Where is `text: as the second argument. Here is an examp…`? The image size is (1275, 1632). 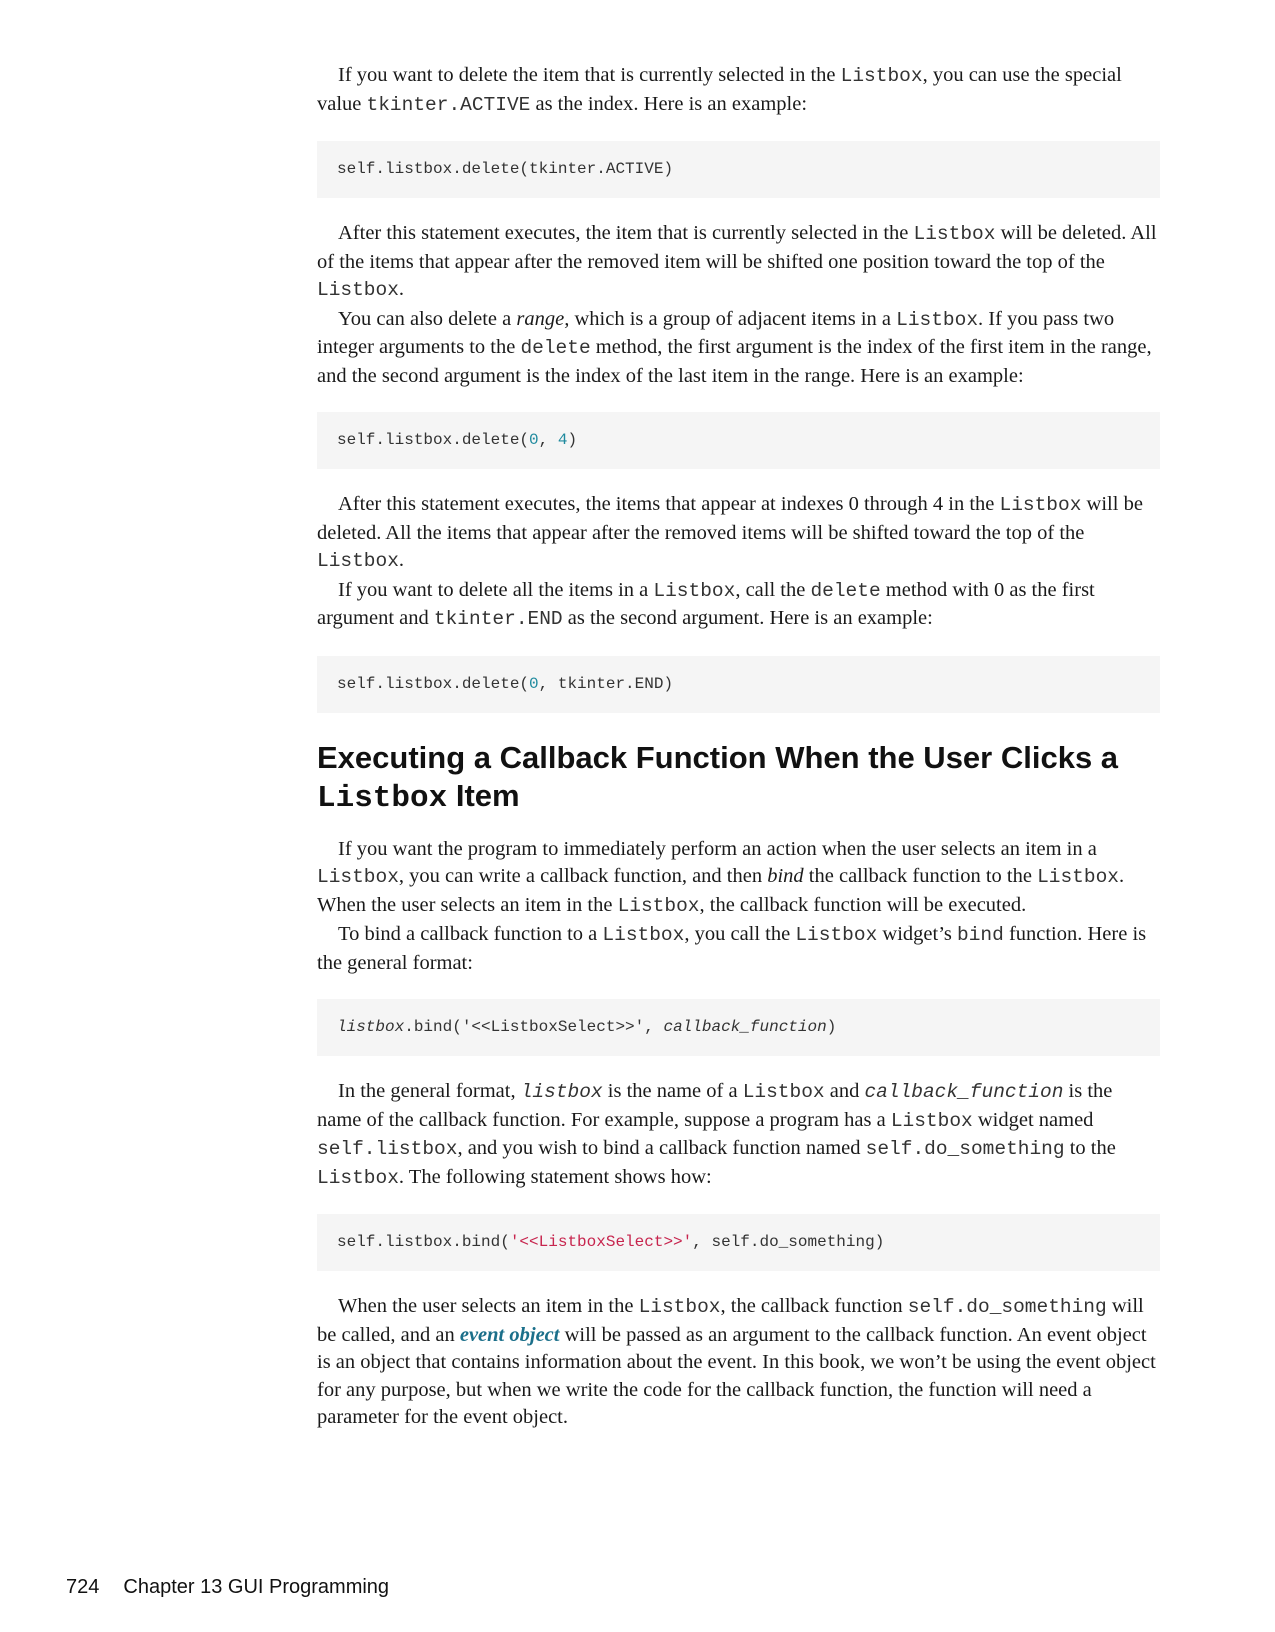 text: as the second argument. Here is an examp… is located at coordinates (747, 618).